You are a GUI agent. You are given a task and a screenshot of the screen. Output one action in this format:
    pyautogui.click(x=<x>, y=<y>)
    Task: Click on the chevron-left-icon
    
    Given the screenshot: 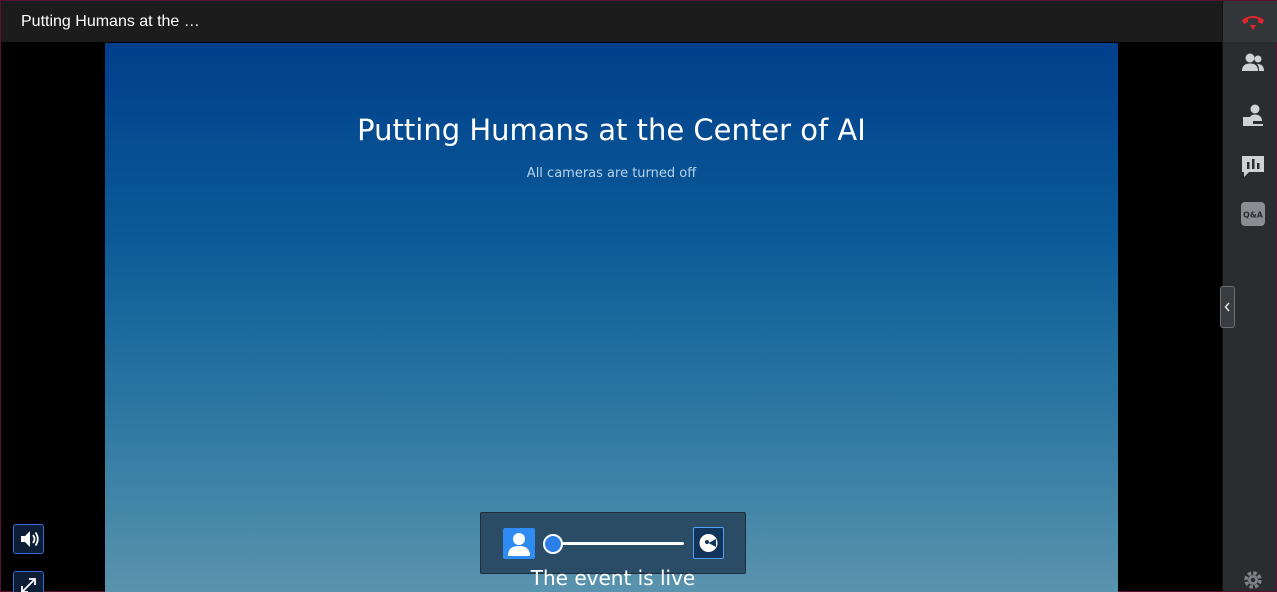 What is the action you would take?
    pyautogui.click(x=1227, y=307)
    